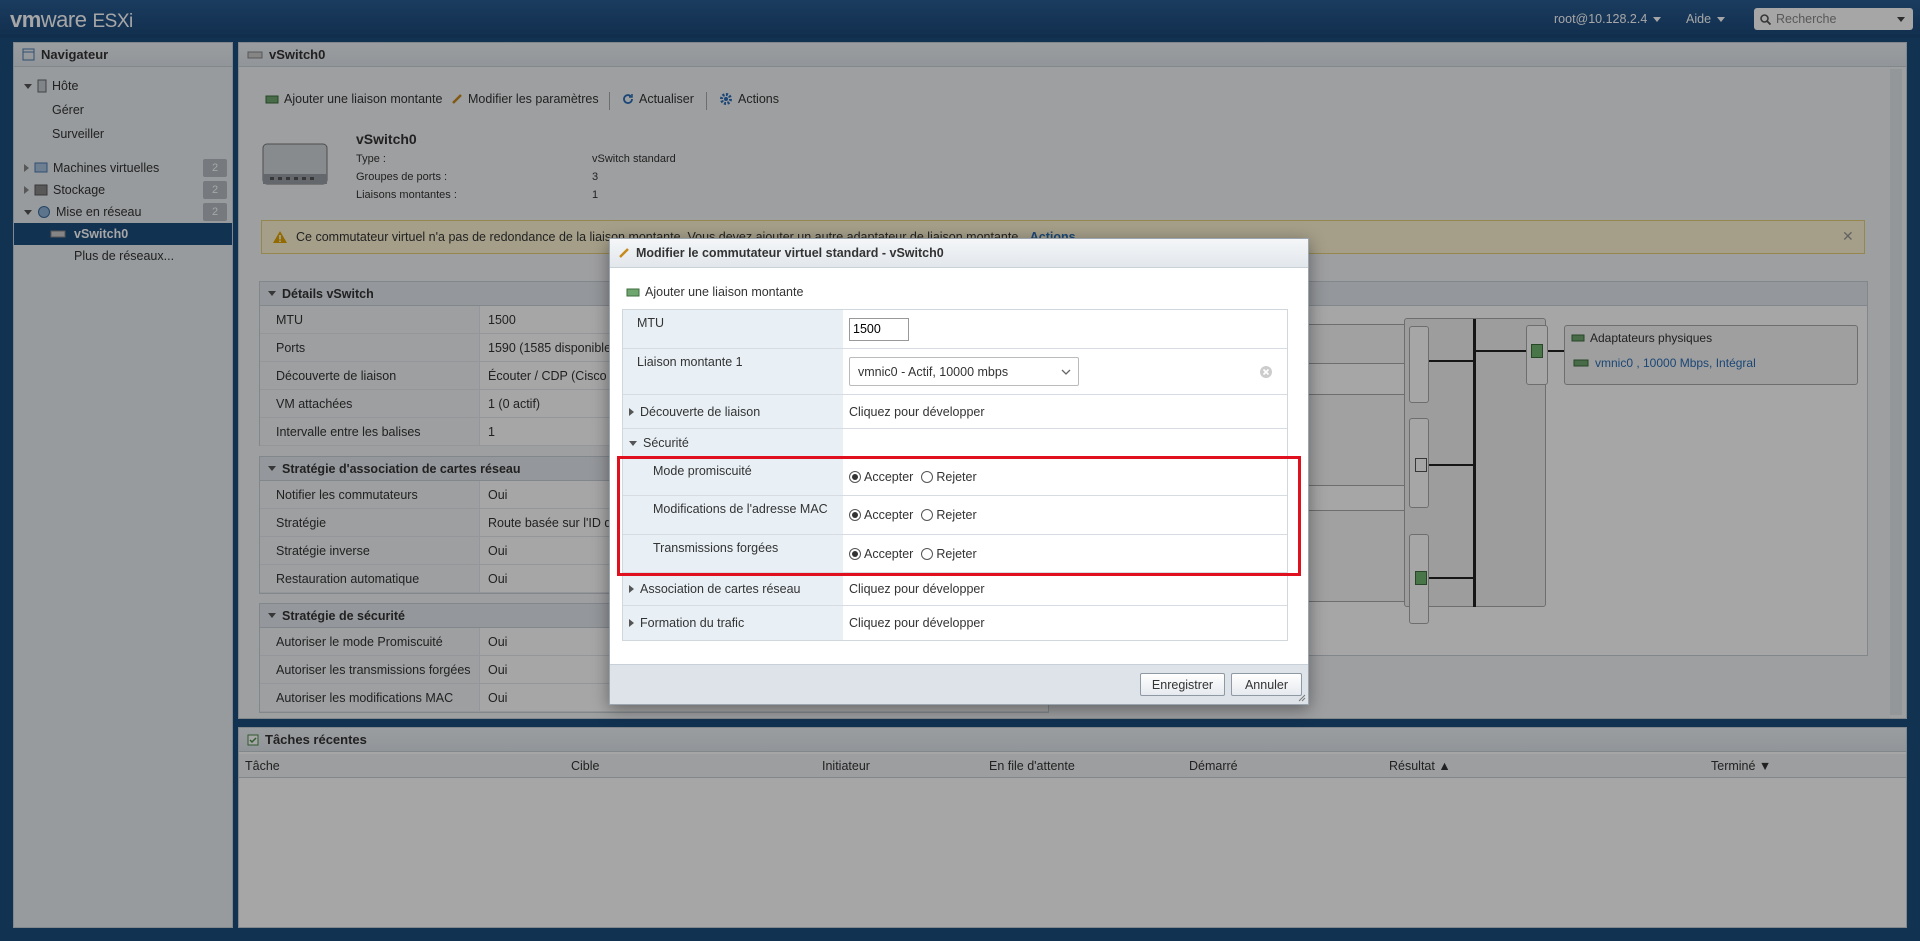 The height and width of the screenshot is (941, 1920). I want to click on chevron-down-icon, so click(1066, 372).